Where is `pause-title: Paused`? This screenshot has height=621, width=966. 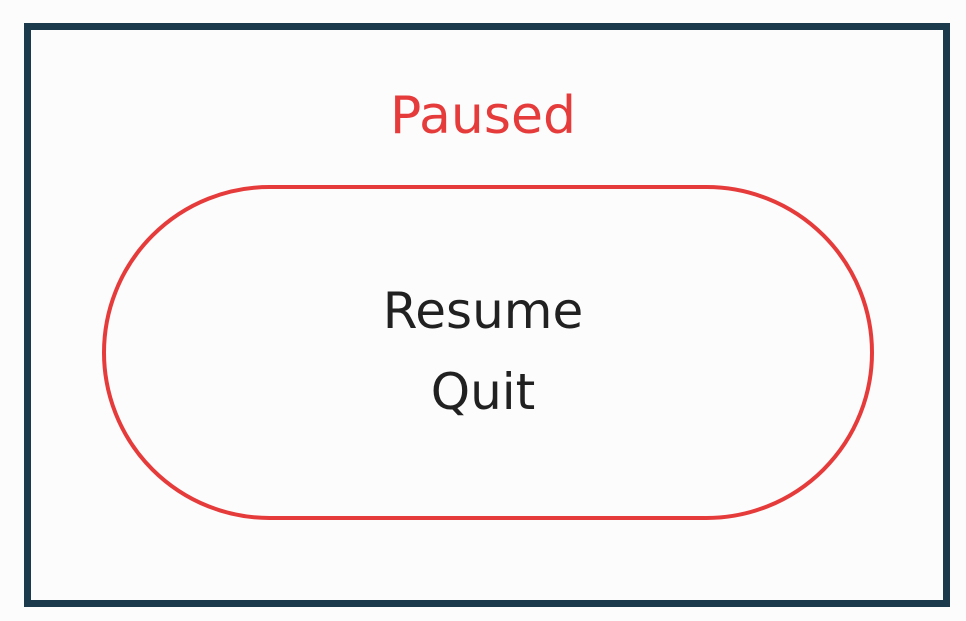 pause-title: Paused is located at coordinates (483, 116).